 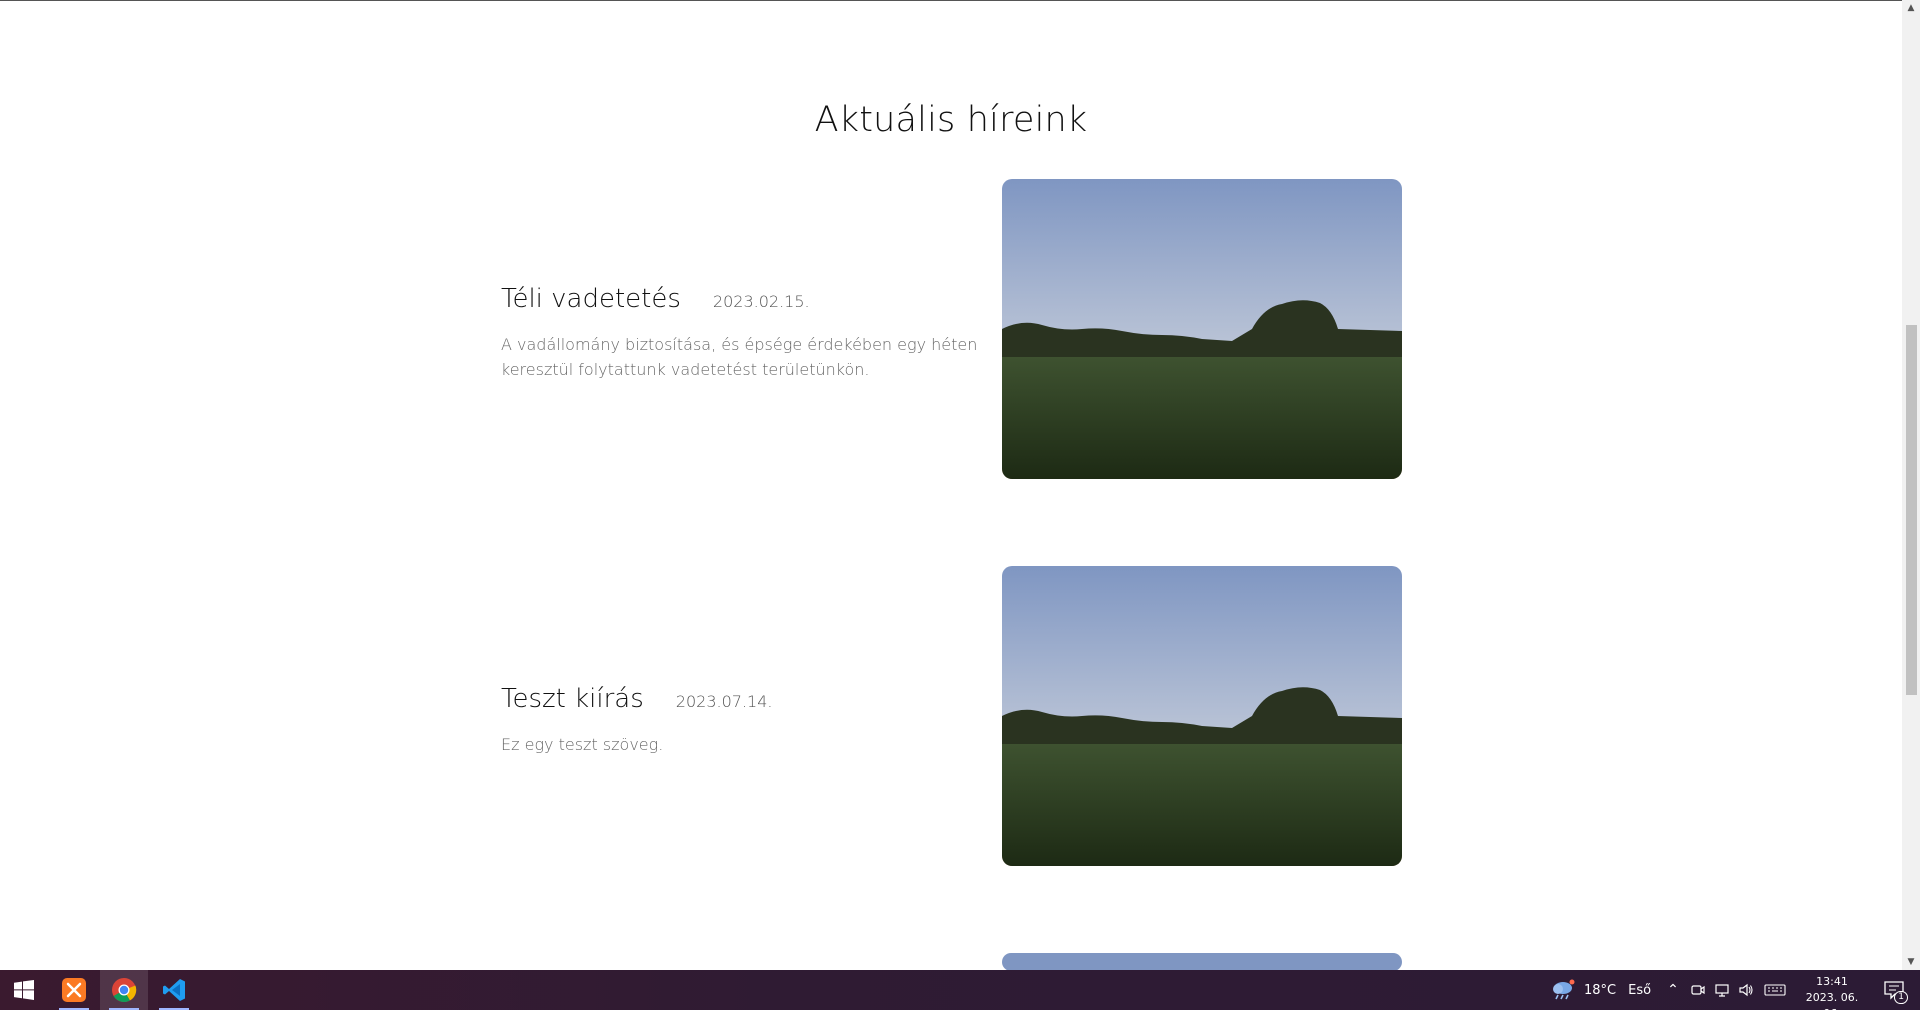 I want to click on scroll-thumb, so click(x=1911, y=510).